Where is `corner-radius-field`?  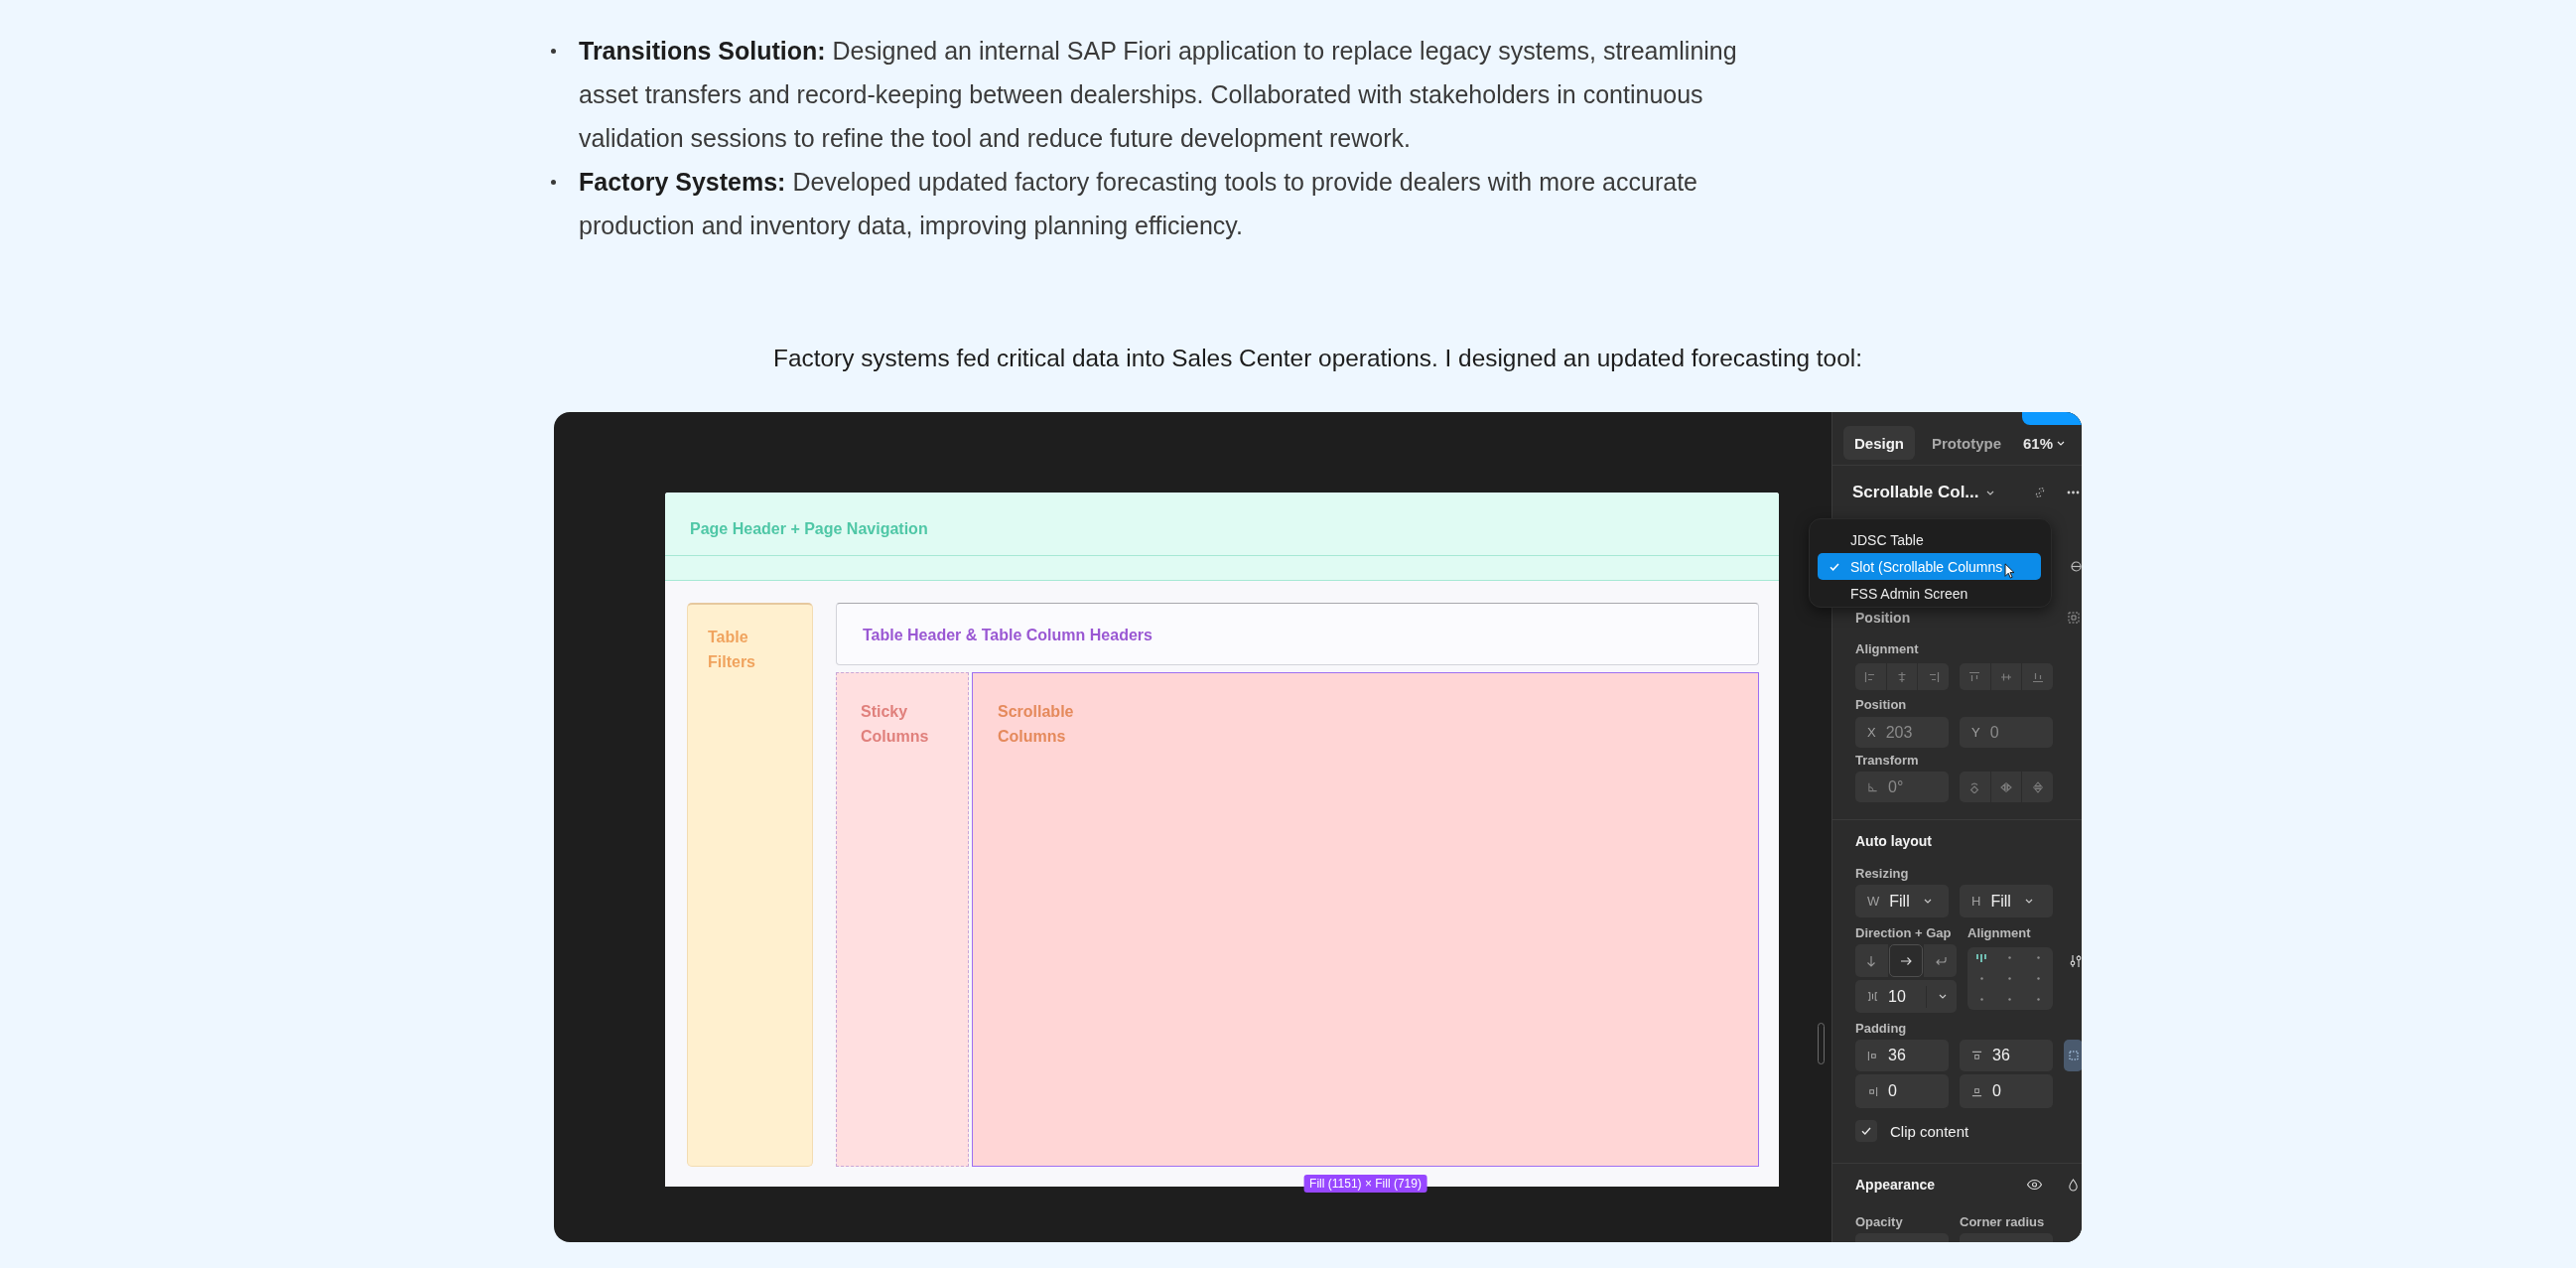
corner-radius-field is located at coordinates (2006, 1237).